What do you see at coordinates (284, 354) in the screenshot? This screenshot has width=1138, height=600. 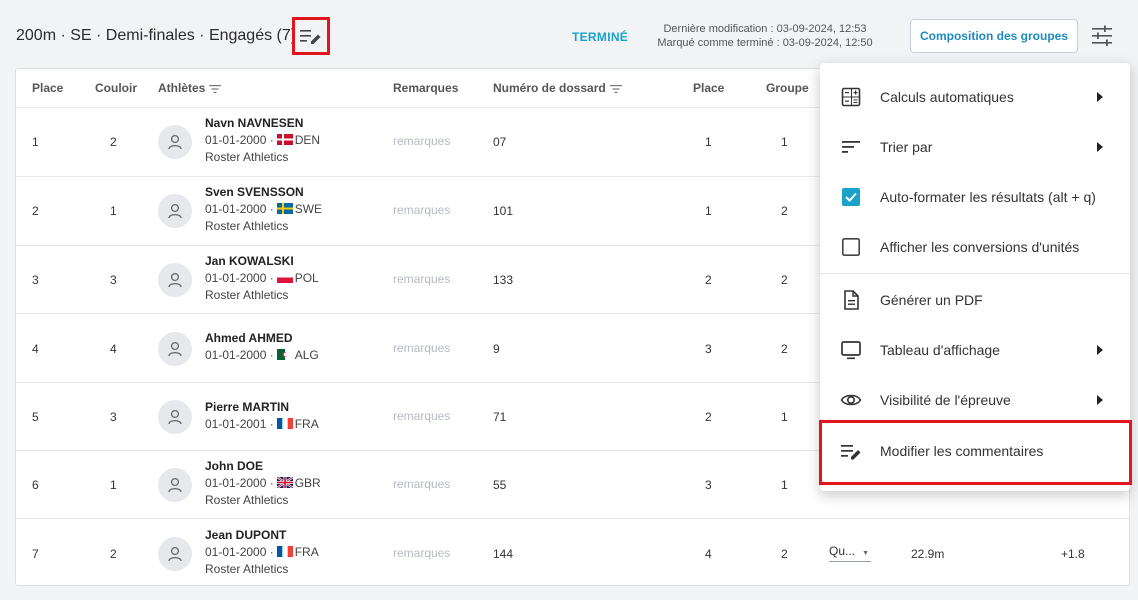 I see `dz-flag-icon` at bounding box center [284, 354].